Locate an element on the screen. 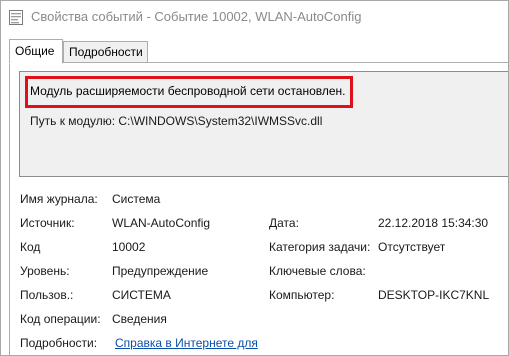  user-label: Пользов.: is located at coordinates (47, 295).